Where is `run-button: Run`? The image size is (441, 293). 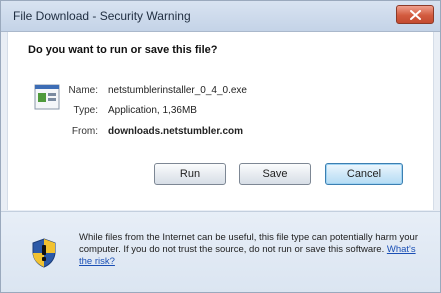
run-button: Run is located at coordinates (190, 174).